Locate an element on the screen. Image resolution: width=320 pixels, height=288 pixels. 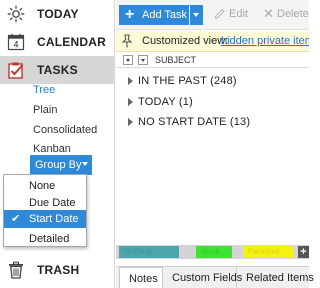
column-header: SUBJECT is located at coordinates (212, 60).